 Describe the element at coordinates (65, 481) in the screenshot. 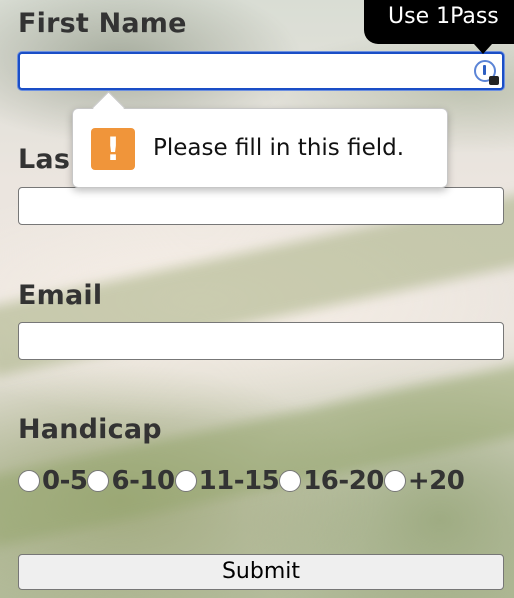

I see `handicap-option-label: 0-5` at that location.